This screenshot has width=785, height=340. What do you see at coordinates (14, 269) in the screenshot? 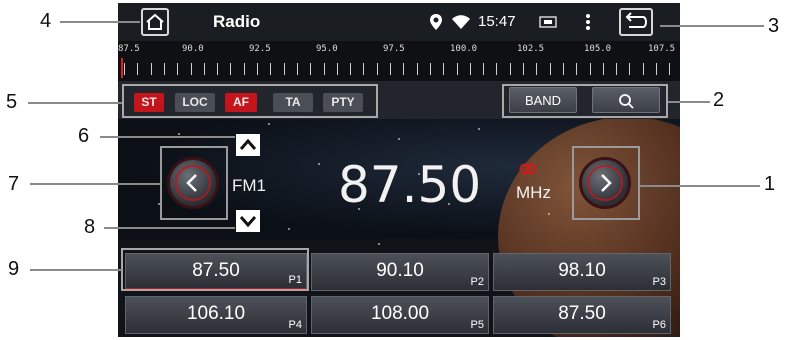
I see `callout-number: 9` at bounding box center [14, 269].